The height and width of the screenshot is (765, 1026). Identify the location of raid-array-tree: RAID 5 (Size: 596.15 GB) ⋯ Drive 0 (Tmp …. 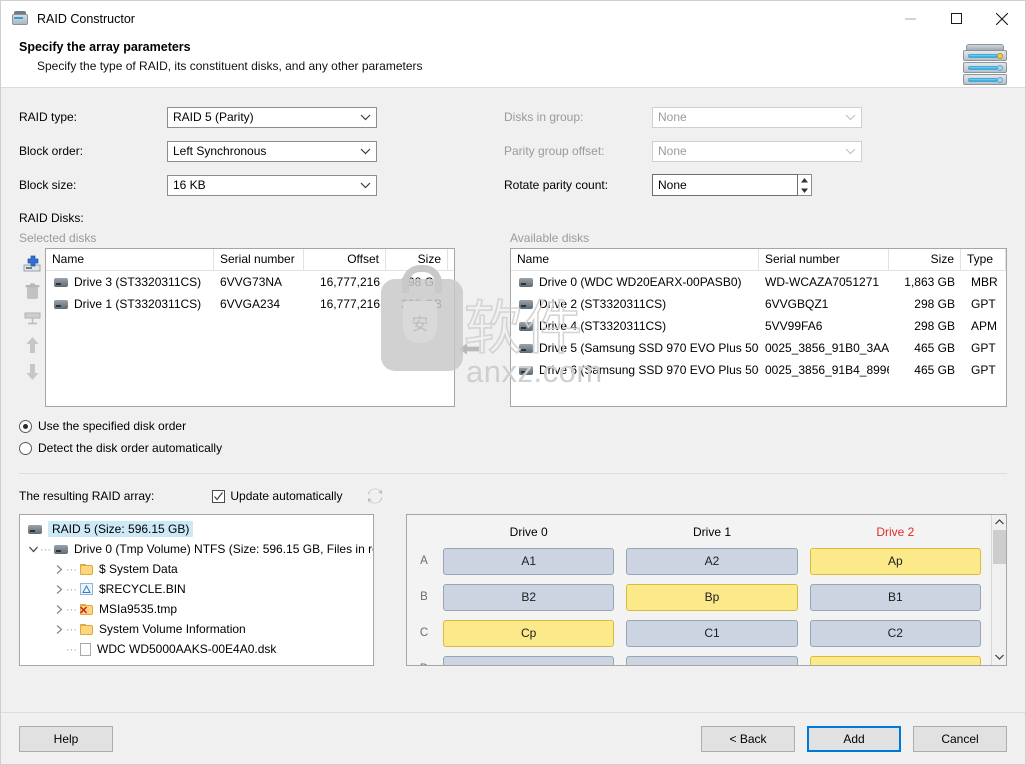
(196, 590).